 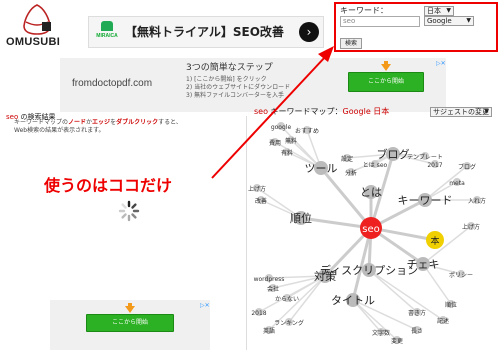 I want to click on map-leaf-label: ランキング, so click(x=289, y=323).